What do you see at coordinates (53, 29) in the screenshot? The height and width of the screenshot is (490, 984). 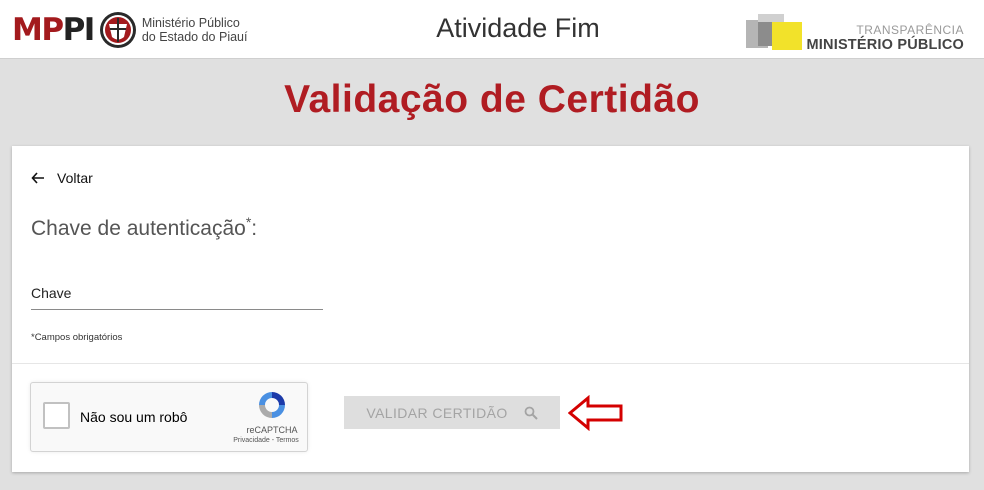 I see `mppi-logo-text: MPPI` at bounding box center [53, 29].